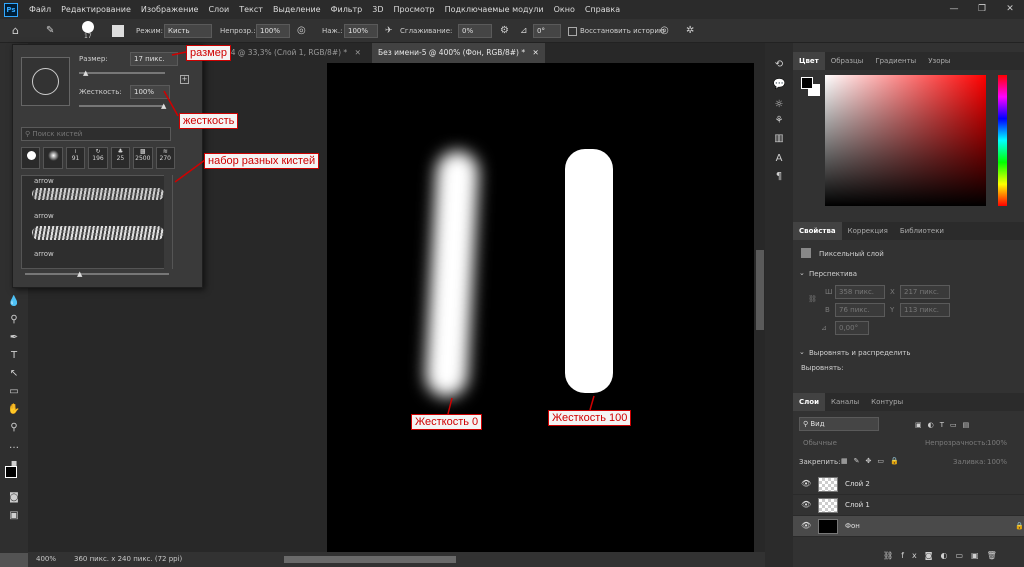  I want to click on hardness-field: 100%, so click(150, 92).